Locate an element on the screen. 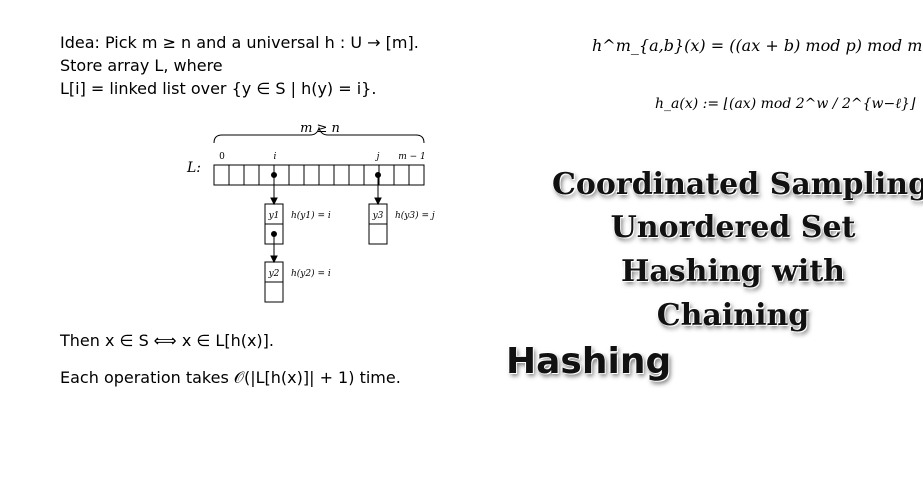 The width and height of the screenshot is (923, 477). index-label-0: 0 is located at coordinates (222, 157).